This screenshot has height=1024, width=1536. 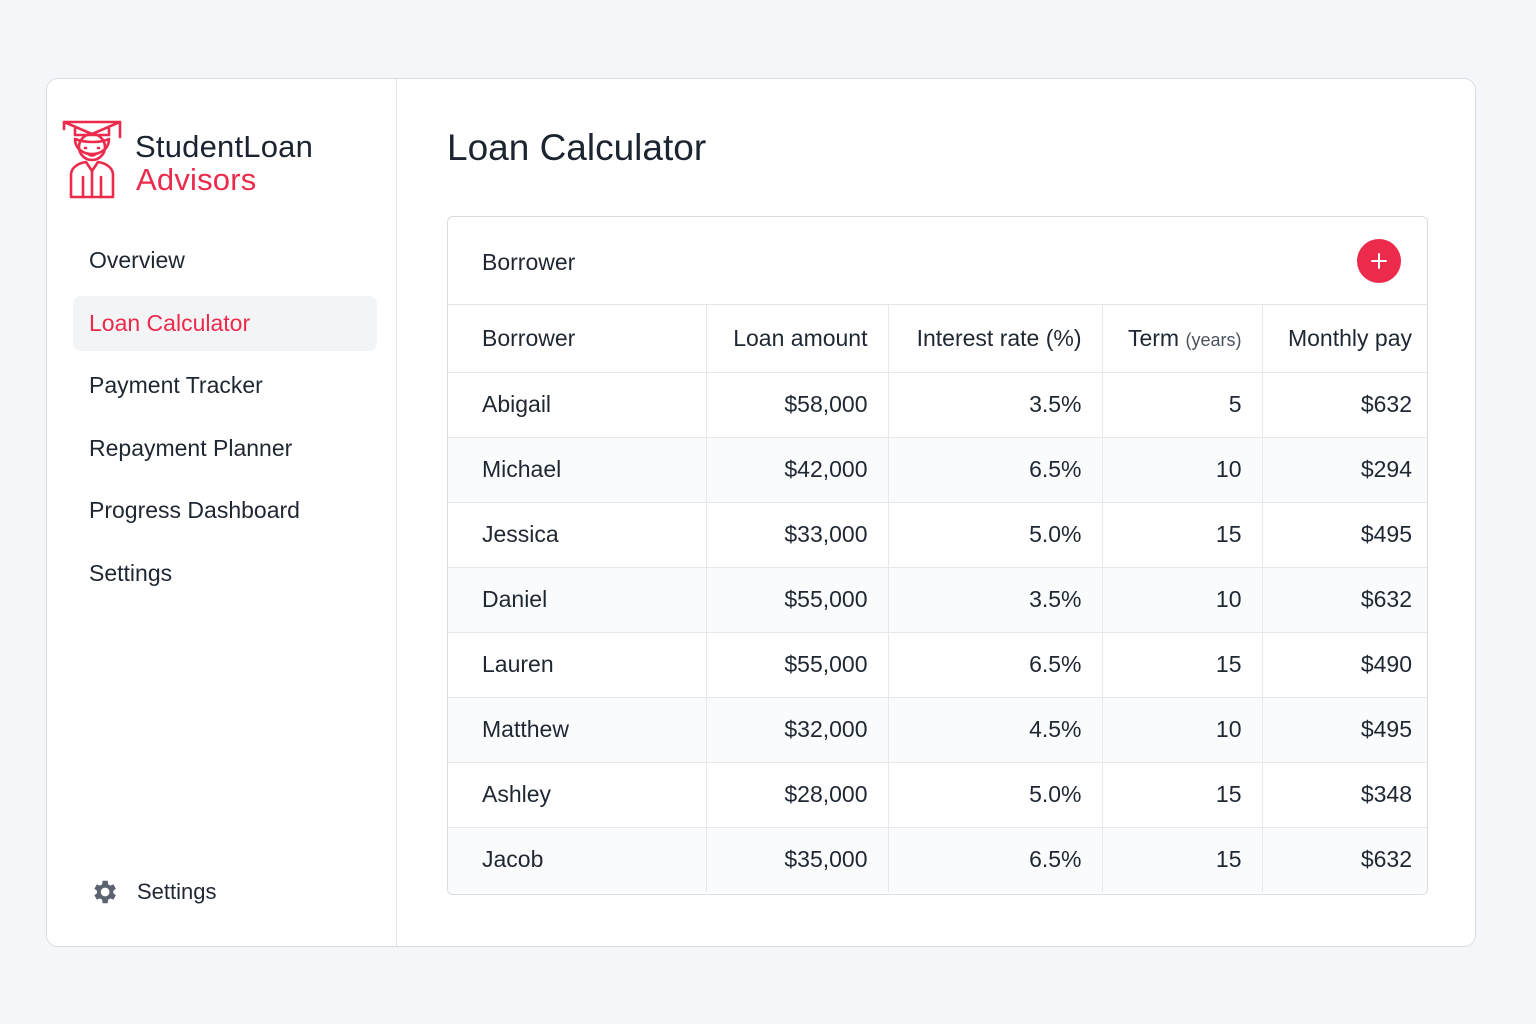 What do you see at coordinates (177, 891) in the screenshot?
I see `footer-settings-label: Settings` at bounding box center [177, 891].